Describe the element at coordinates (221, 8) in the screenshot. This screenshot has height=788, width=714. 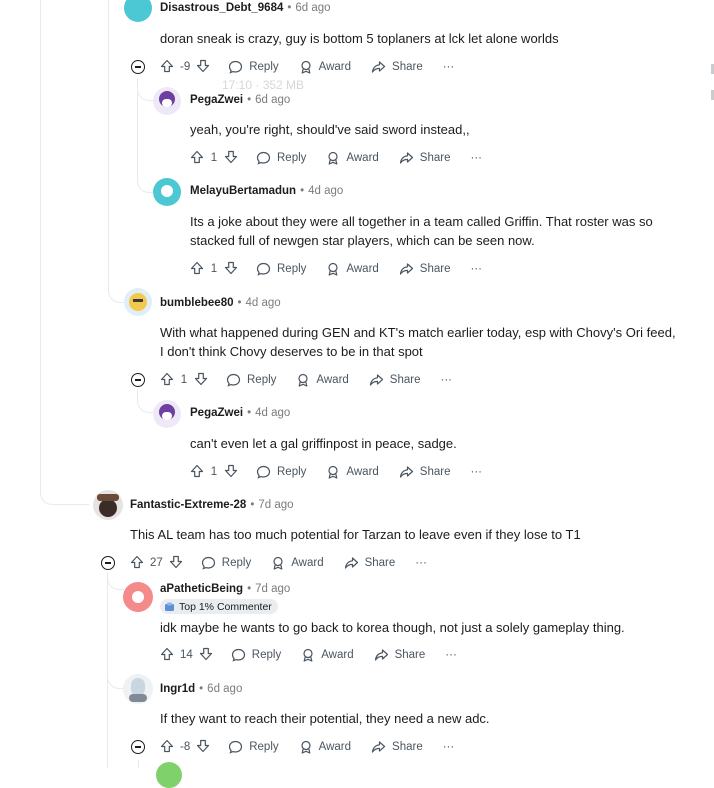
I see `username: Disastrous_Debt_9684` at that location.